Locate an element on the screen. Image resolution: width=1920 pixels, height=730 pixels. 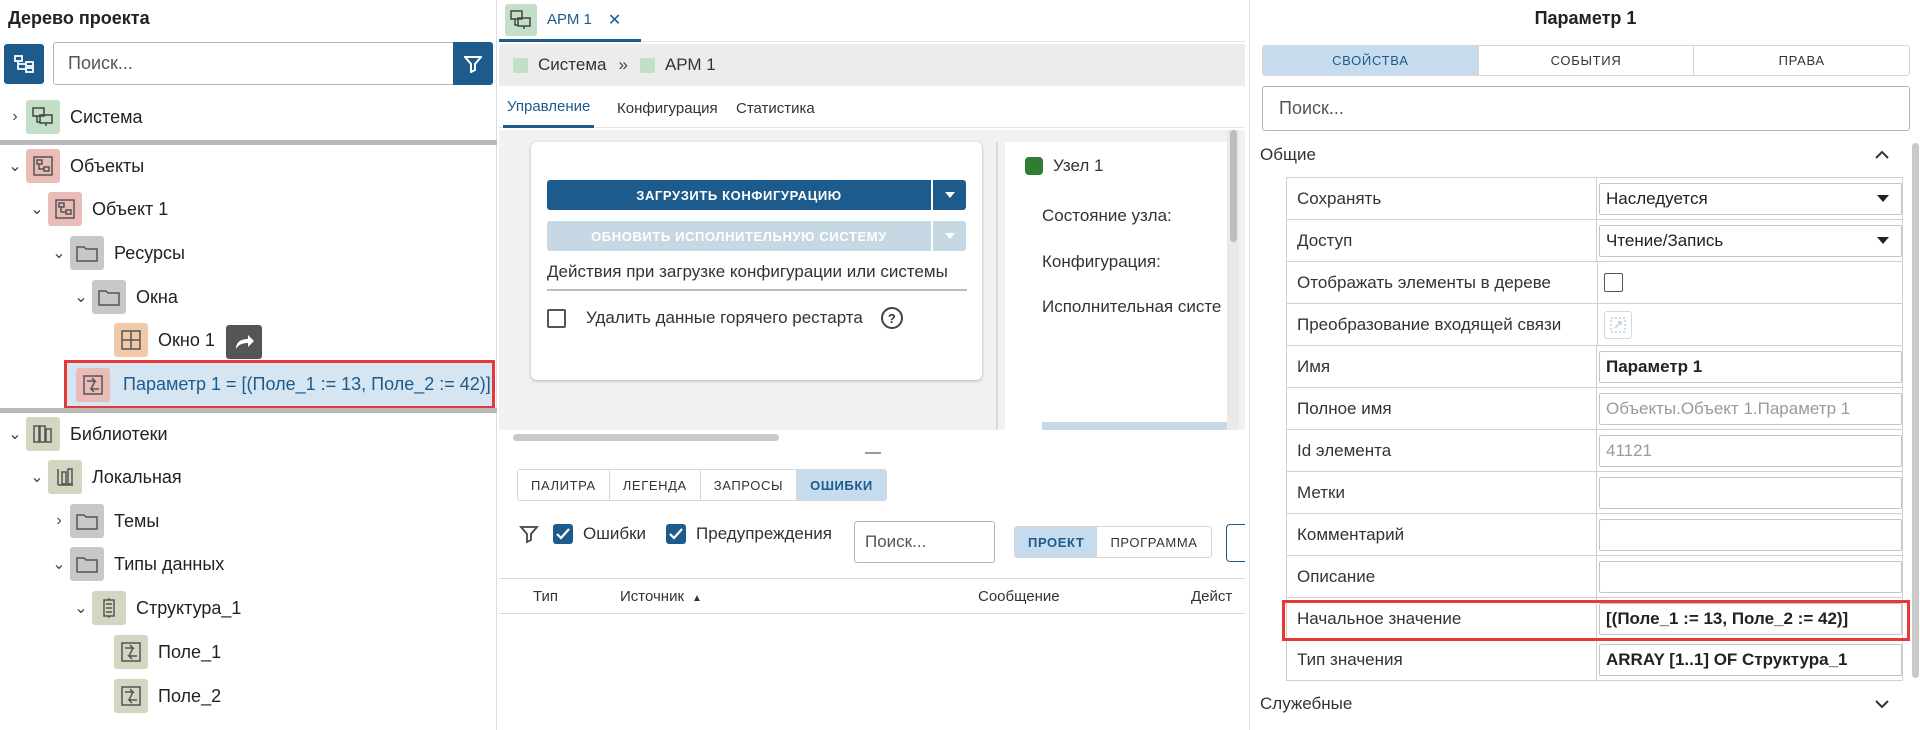
caret-down-icon is located at coordinates (949, 236).